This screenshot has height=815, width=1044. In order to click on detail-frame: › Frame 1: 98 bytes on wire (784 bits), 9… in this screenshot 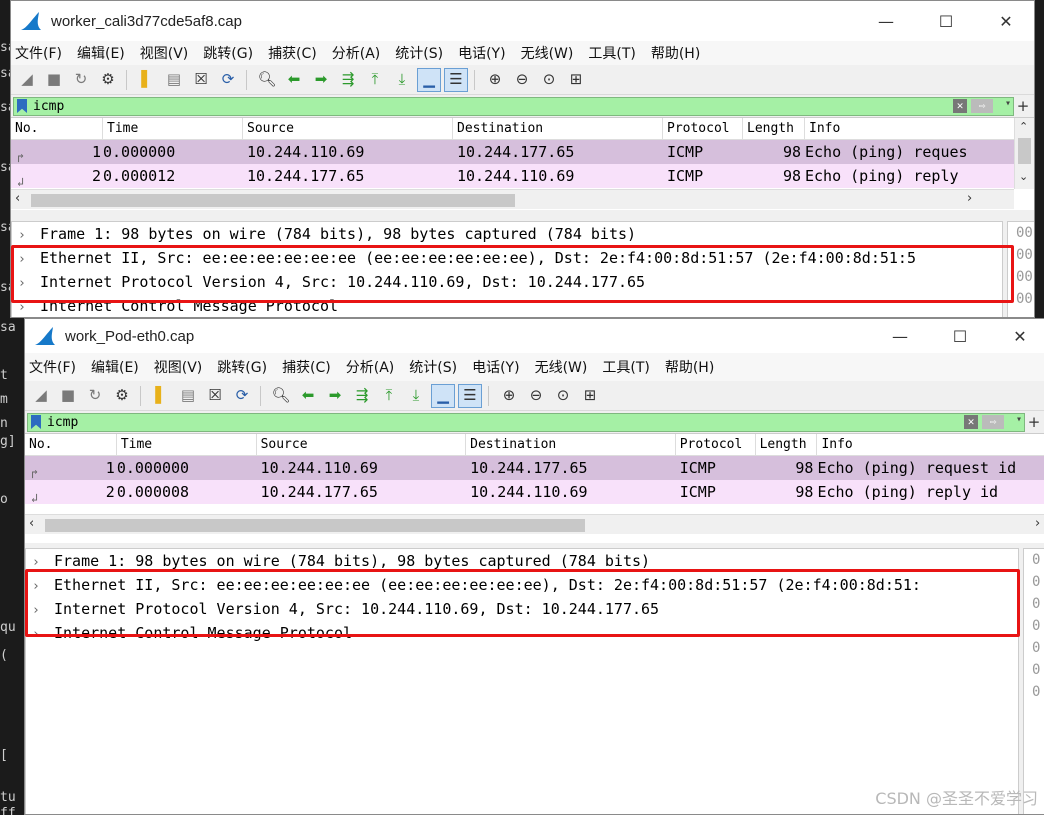, I will do `click(507, 234)`.